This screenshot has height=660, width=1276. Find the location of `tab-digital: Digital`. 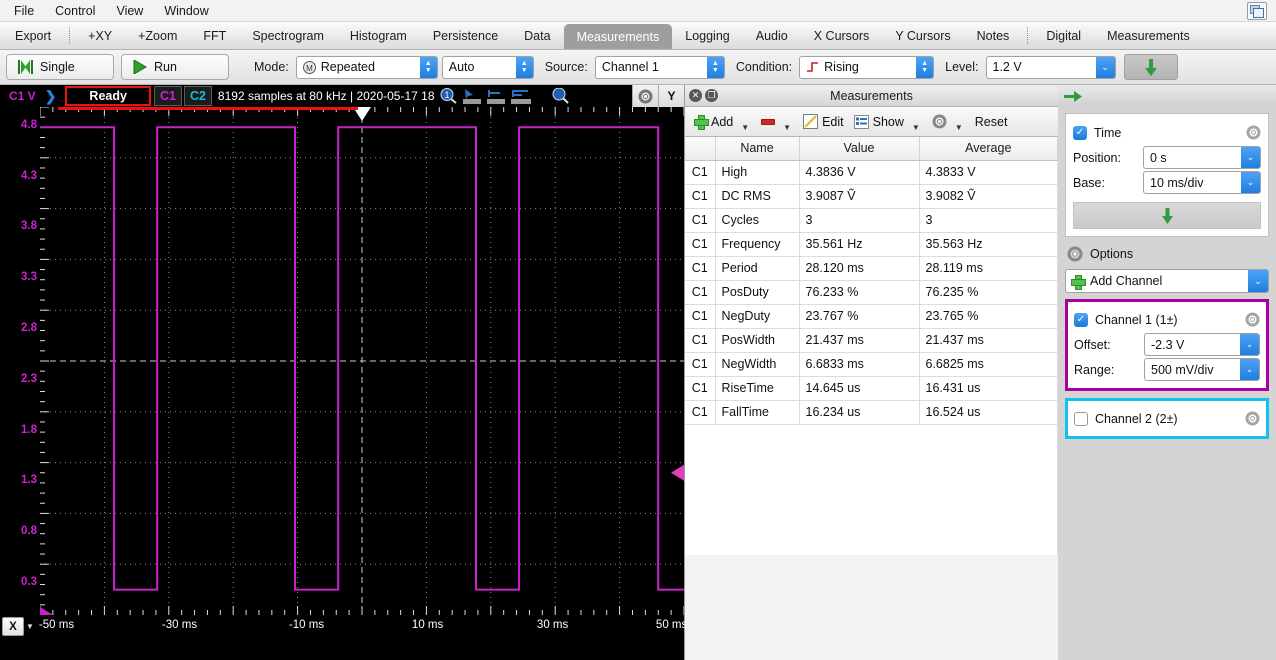

tab-digital: Digital is located at coordinates (1063, 35).